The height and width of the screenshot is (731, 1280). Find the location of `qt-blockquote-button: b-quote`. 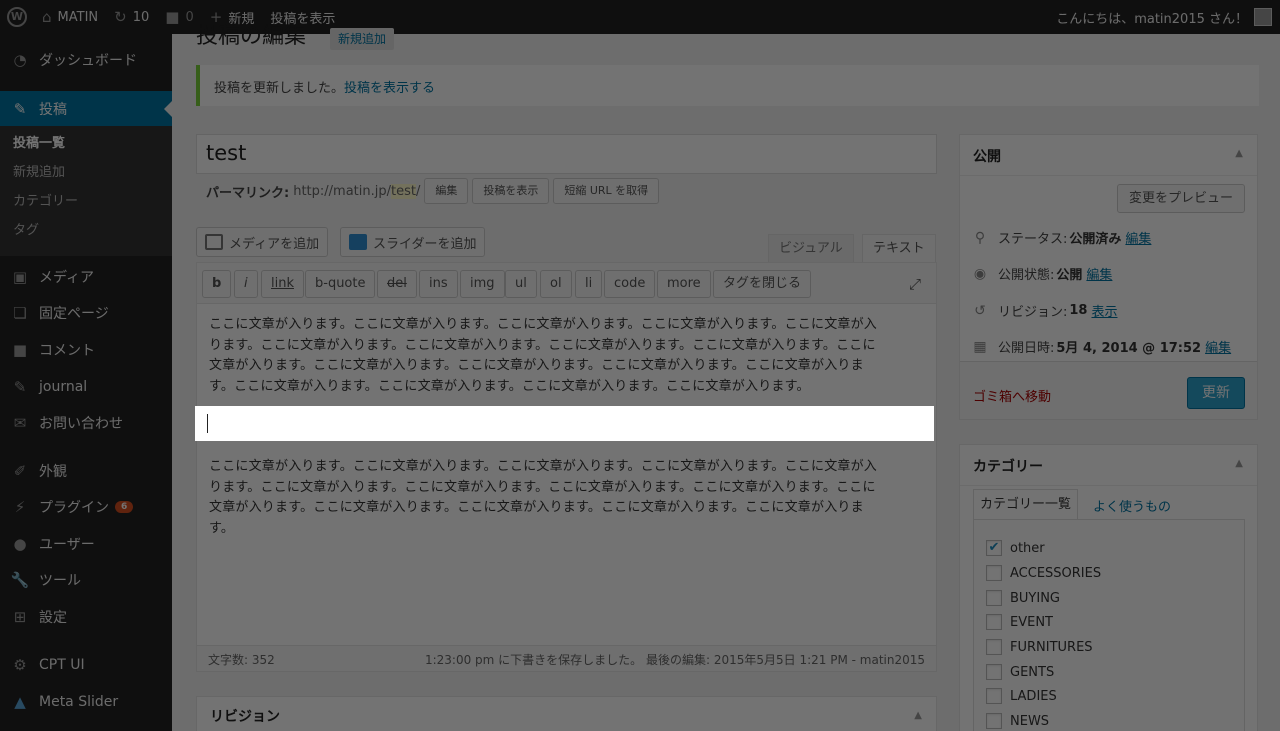

qt-blockquote-button: b-quote is located at coordinates (340, 284).